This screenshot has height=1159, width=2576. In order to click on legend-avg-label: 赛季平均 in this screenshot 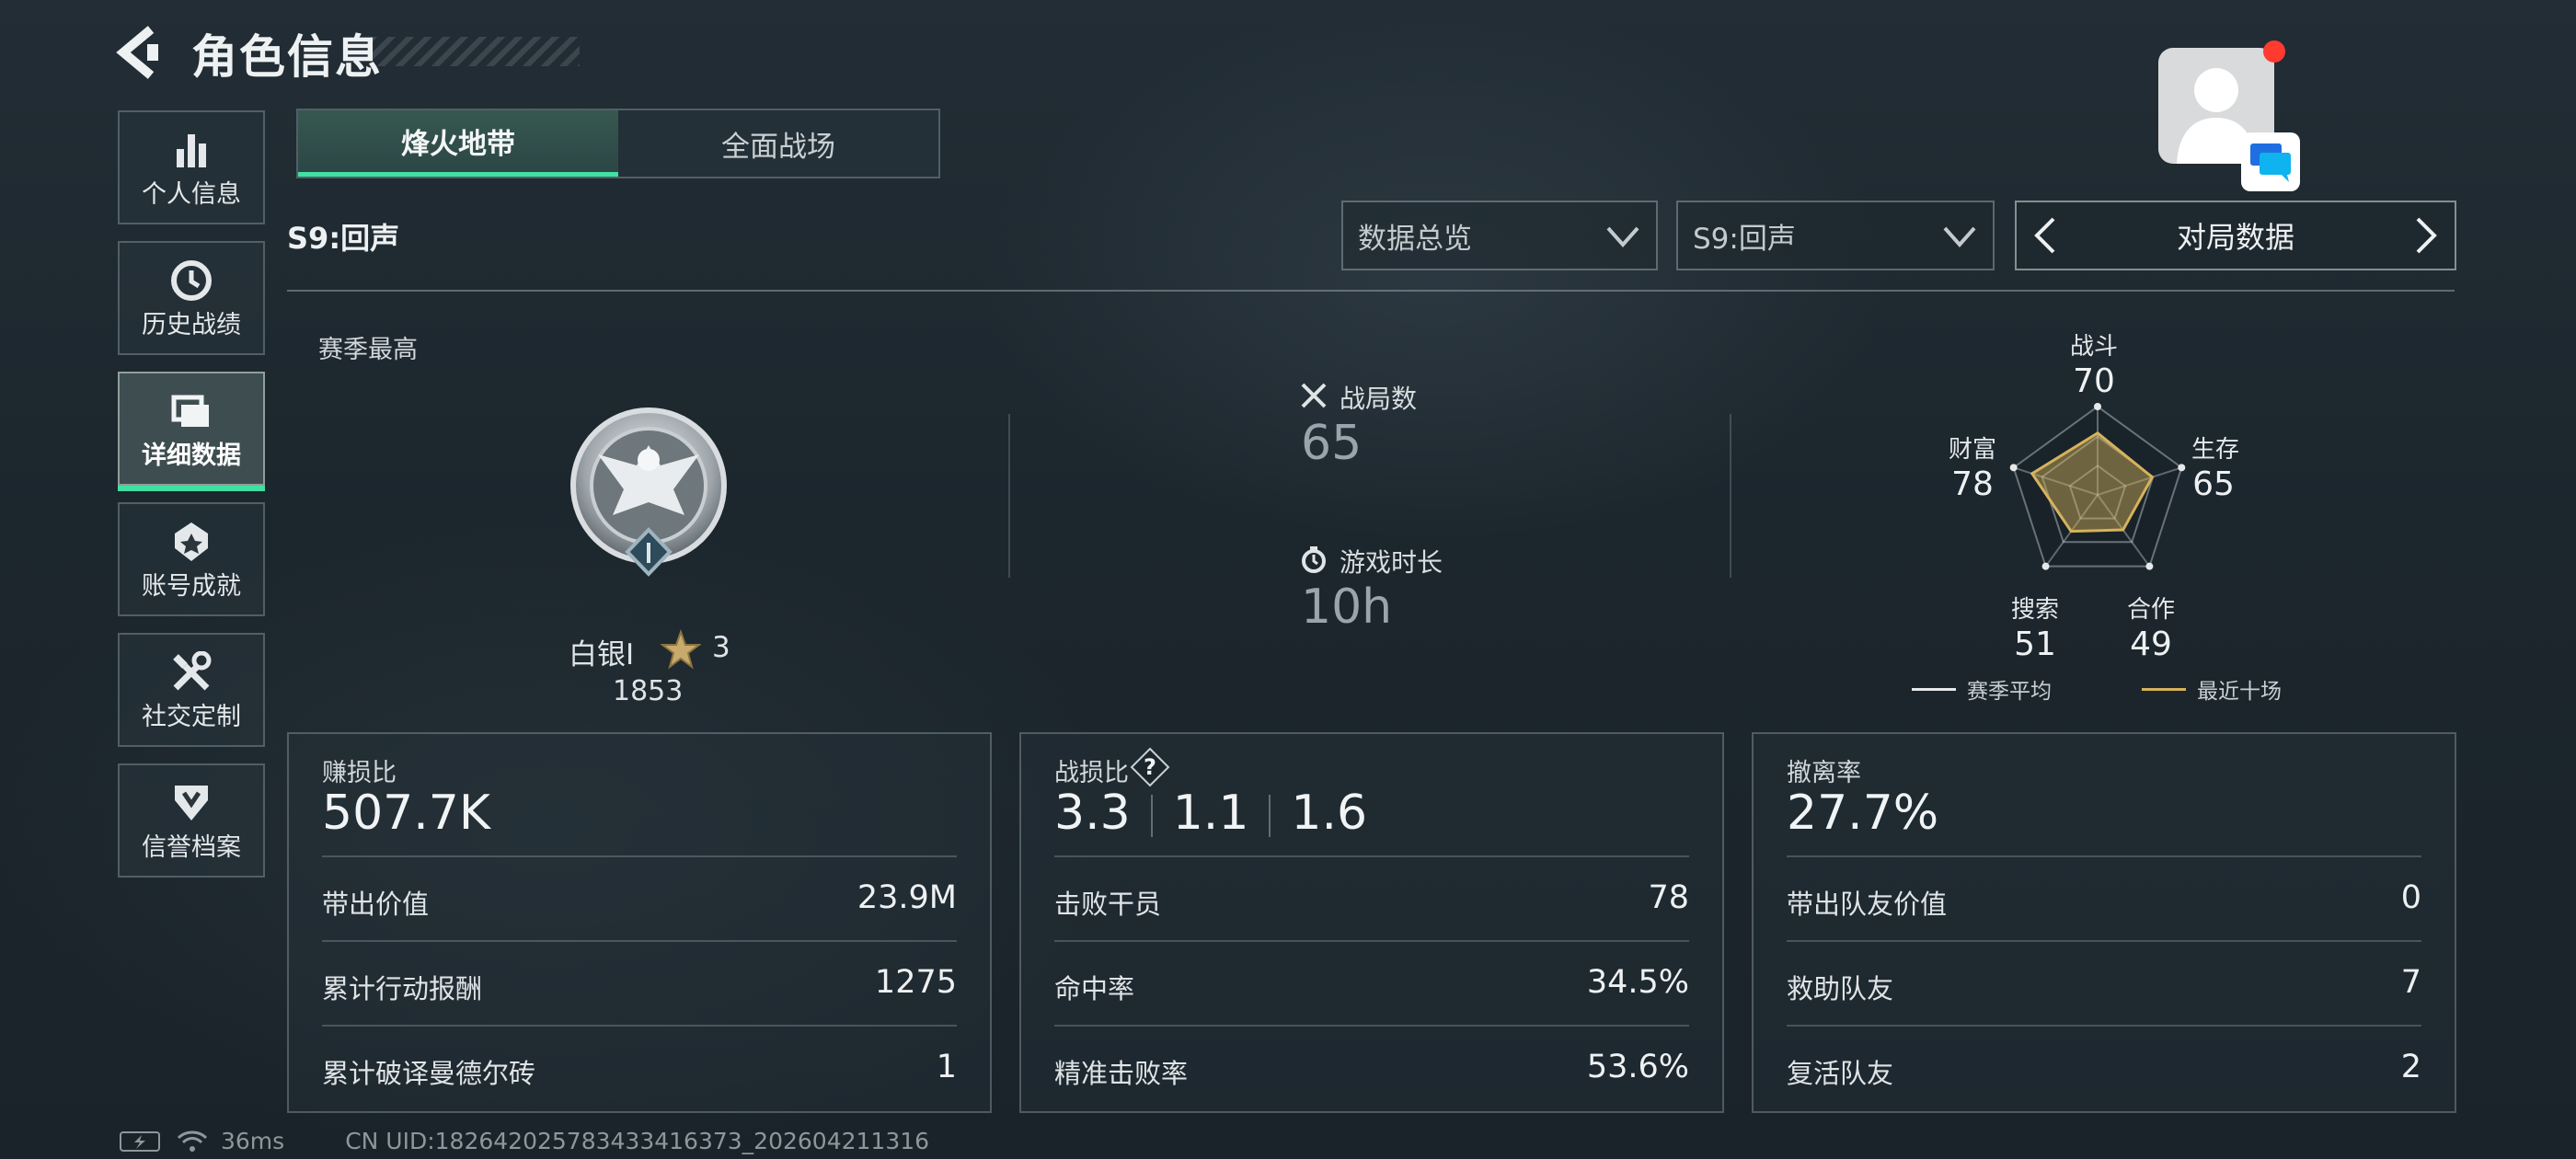, I will do `click(2009, 692)`.